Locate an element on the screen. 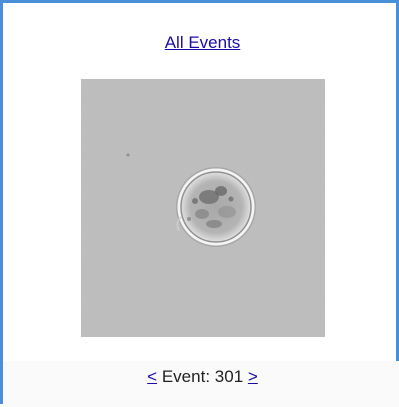 The height and width of the screenshot is (407, 399). all-events-link: All Events is located at coordinates (201, 43).